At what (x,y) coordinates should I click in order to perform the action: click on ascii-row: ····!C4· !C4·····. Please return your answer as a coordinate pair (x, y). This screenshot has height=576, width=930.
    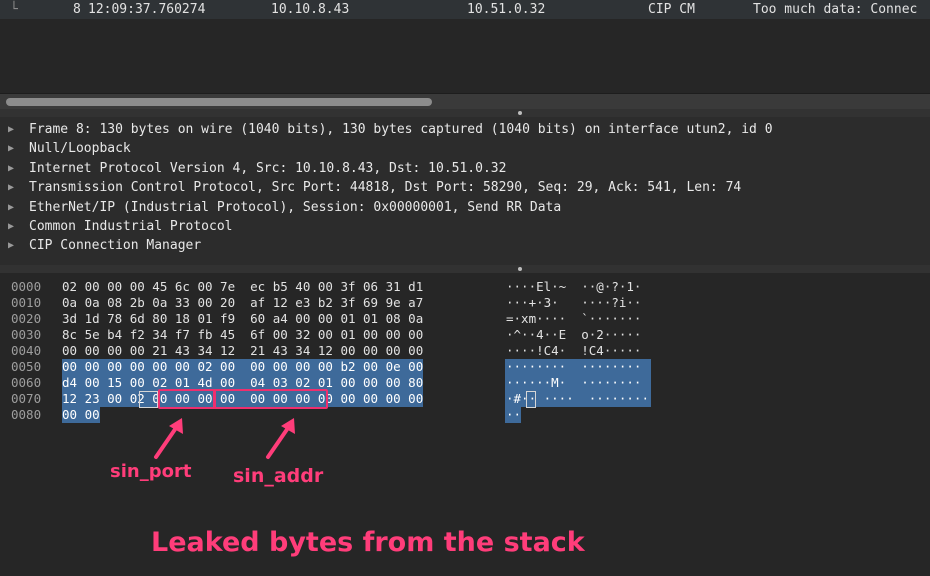
    Looking at the image, I should click on (573, 351).